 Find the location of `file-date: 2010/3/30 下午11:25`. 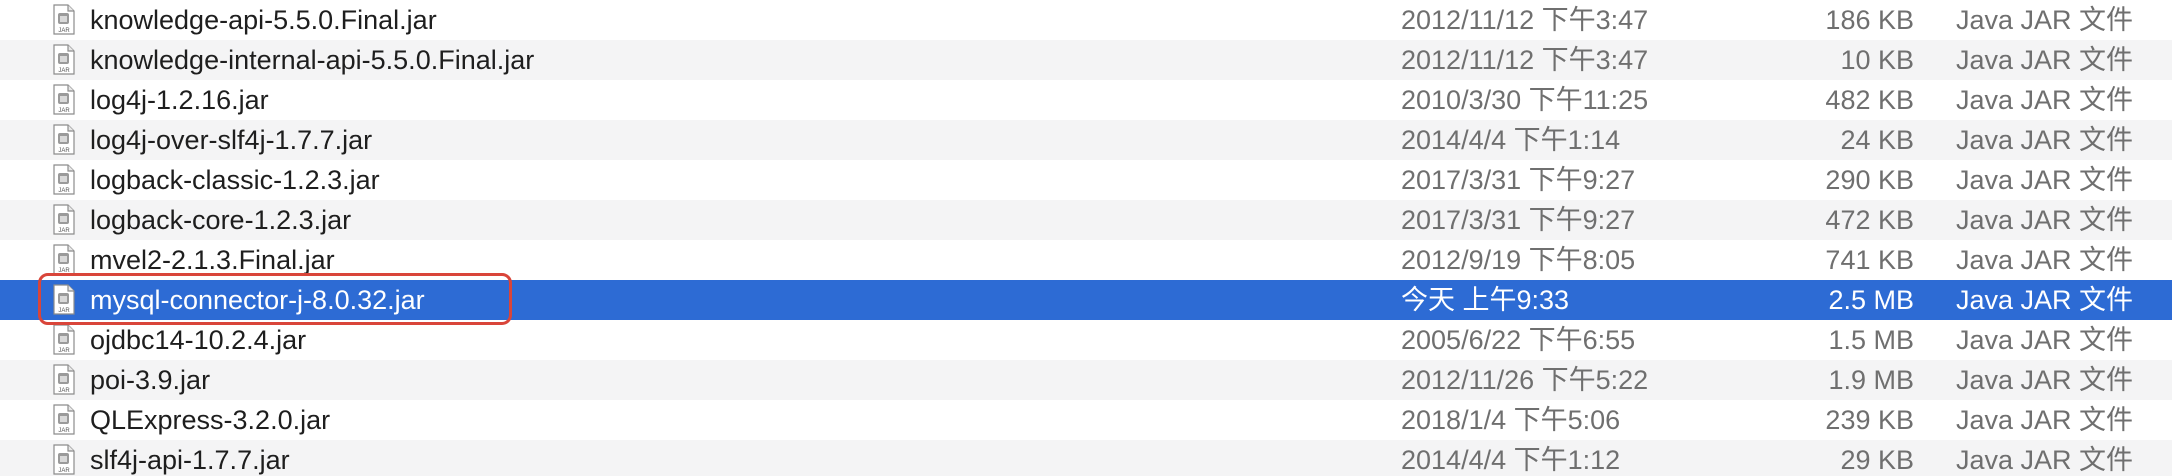

file-date: 2010/3/30 下午11:25 is located at coordinates (1525, 100).